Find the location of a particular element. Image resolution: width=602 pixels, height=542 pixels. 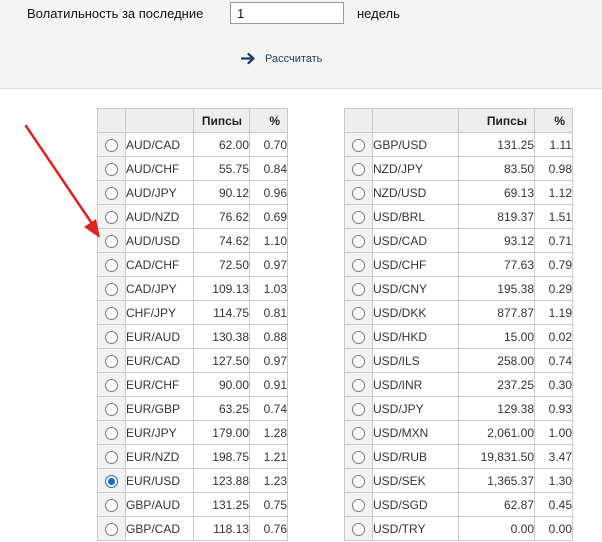

table-row: USD/INR 237.25 0.30 is located at coordinates (458, 384).